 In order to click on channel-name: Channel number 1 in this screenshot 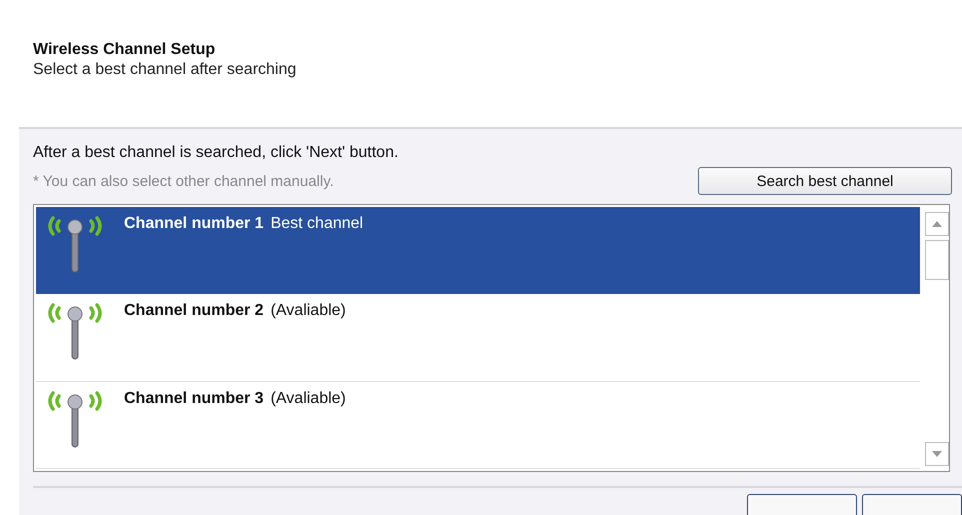, I will do `click(194, 224)`.